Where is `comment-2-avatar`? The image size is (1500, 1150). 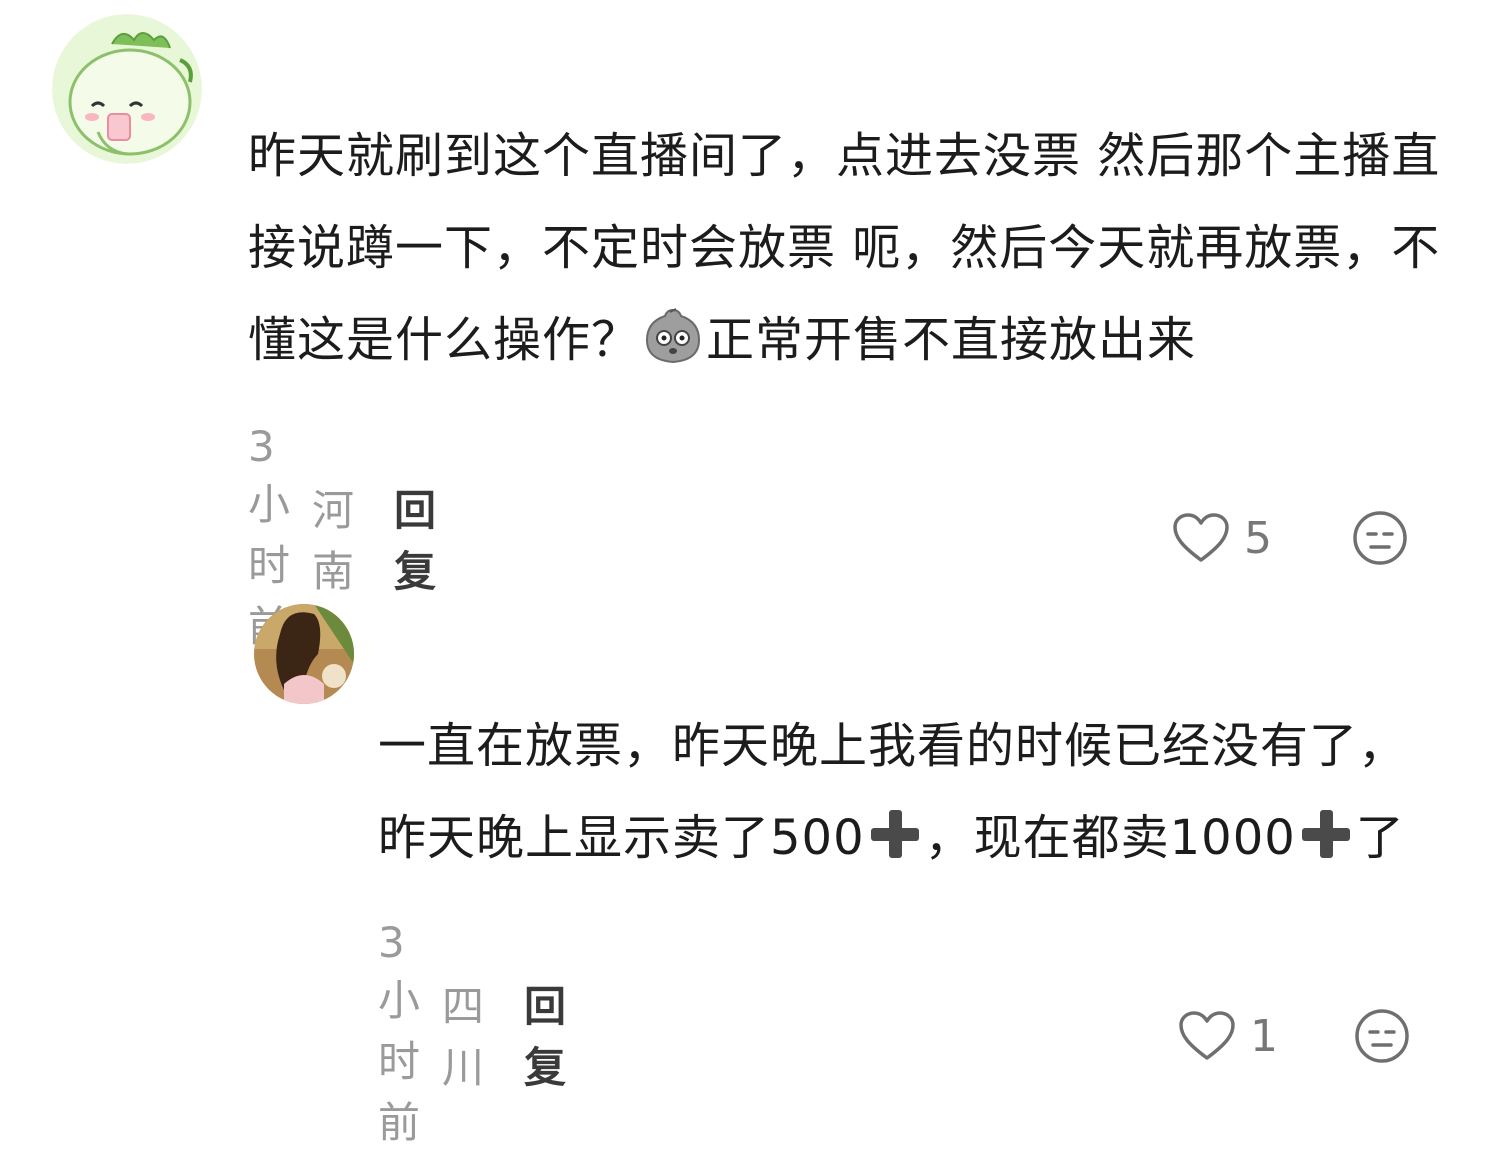
comment-2-avatar is located at coordinates (304, 654).